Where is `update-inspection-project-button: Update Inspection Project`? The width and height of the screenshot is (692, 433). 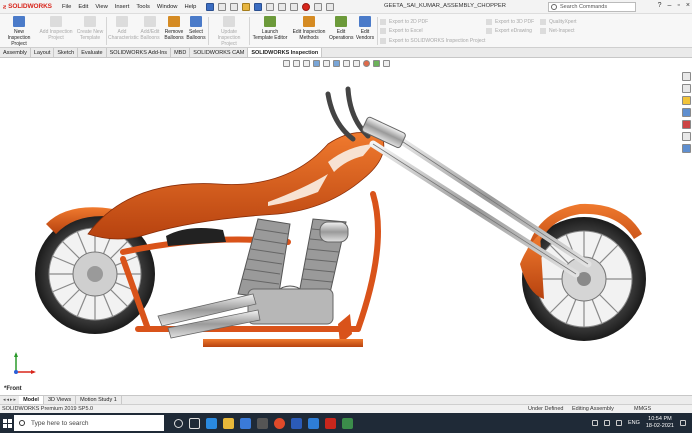
update-inspection-project-button: Update Inspection Project is located at coordinates (229, 31).